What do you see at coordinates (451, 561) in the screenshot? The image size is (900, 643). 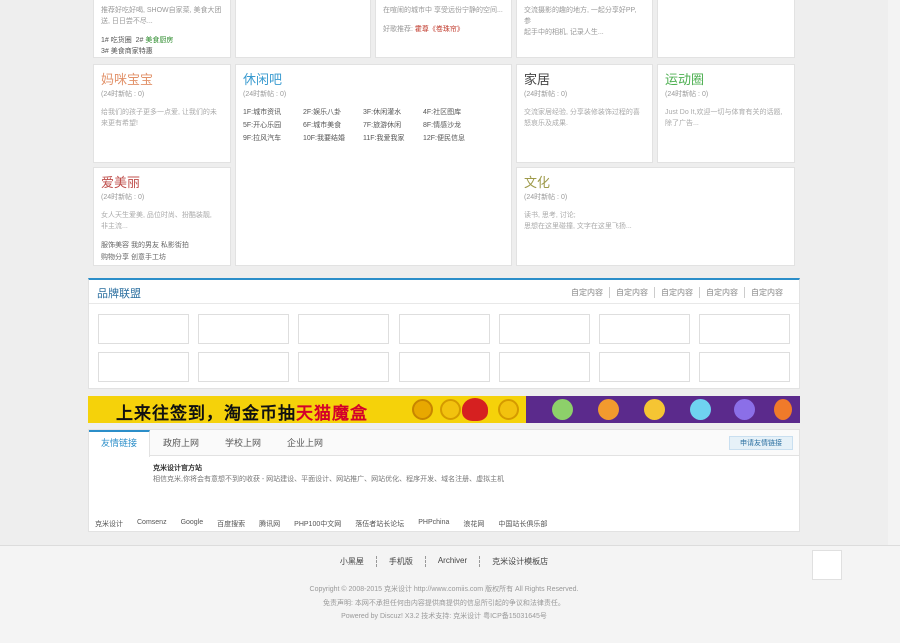 I see `footer-link: Archiver` at bounding box center [451, 561].